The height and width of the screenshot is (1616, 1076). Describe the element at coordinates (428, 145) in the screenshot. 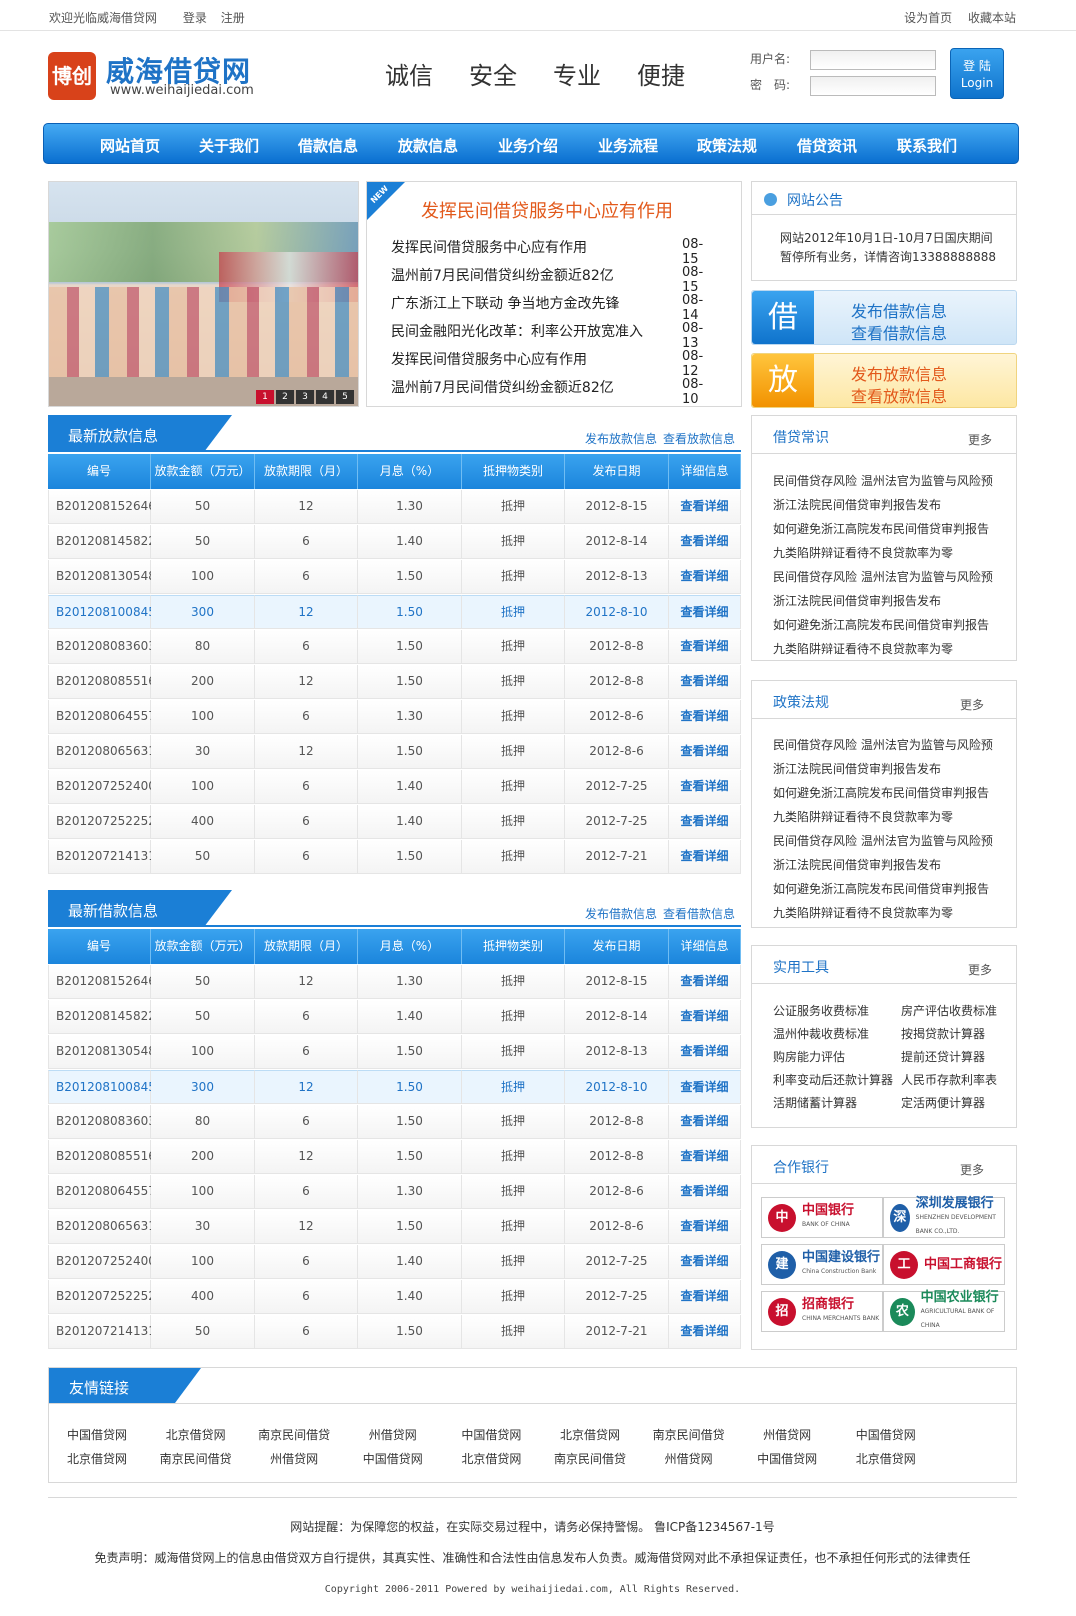

I see `nav-lend: 放款信息` at that location.